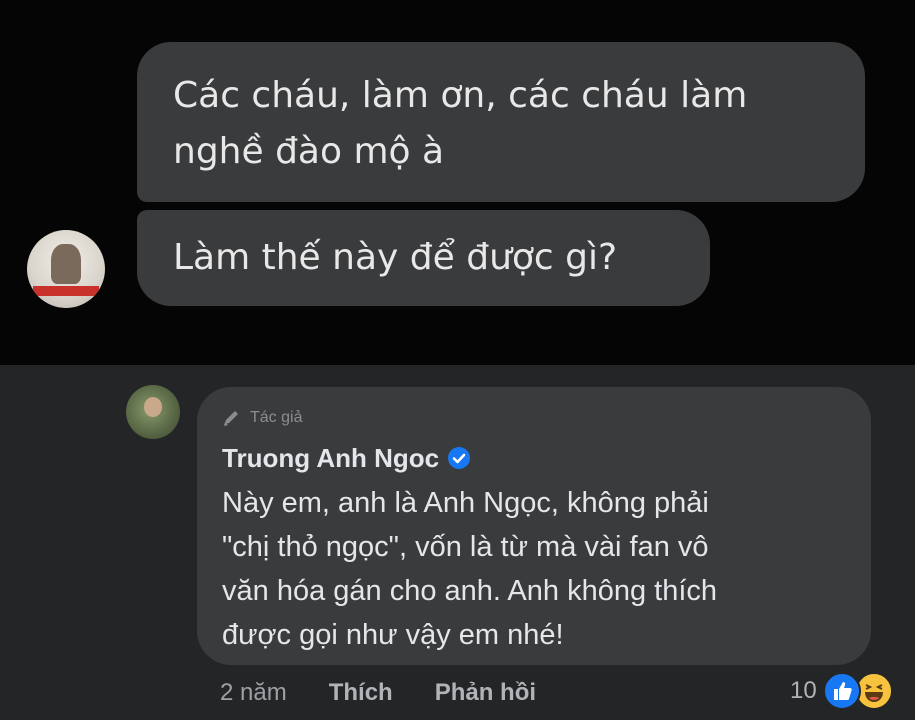 The height and width of the screenshot is (720, 915). I want to click on author-badge: Tác giả, so click(546, 418).